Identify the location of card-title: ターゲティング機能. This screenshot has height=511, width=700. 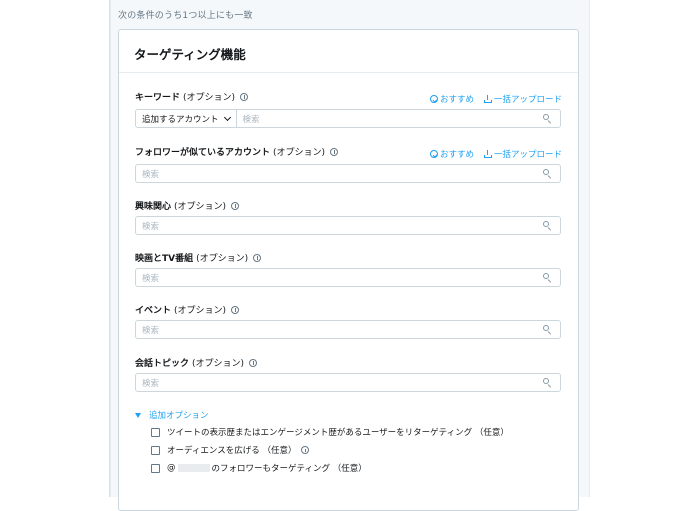
(190, 54).